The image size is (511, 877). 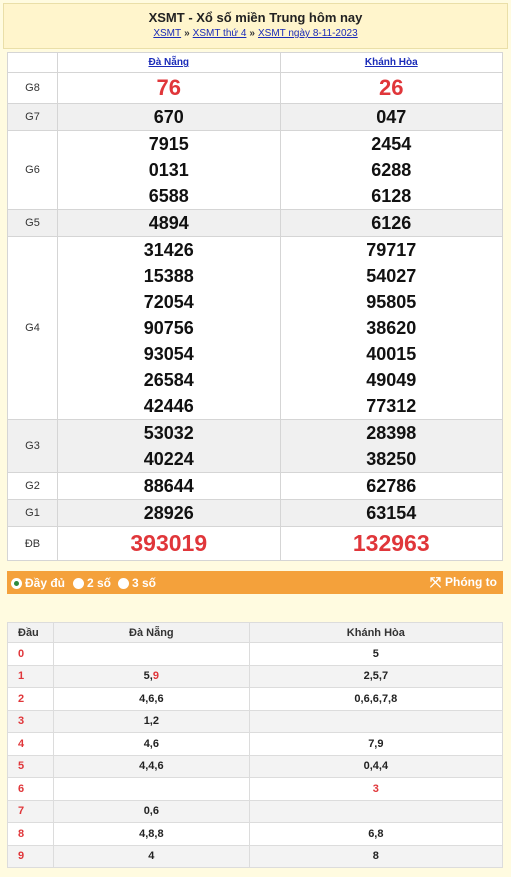 I want to click on special-tail-digit: 9, so click(x=155, y=676).